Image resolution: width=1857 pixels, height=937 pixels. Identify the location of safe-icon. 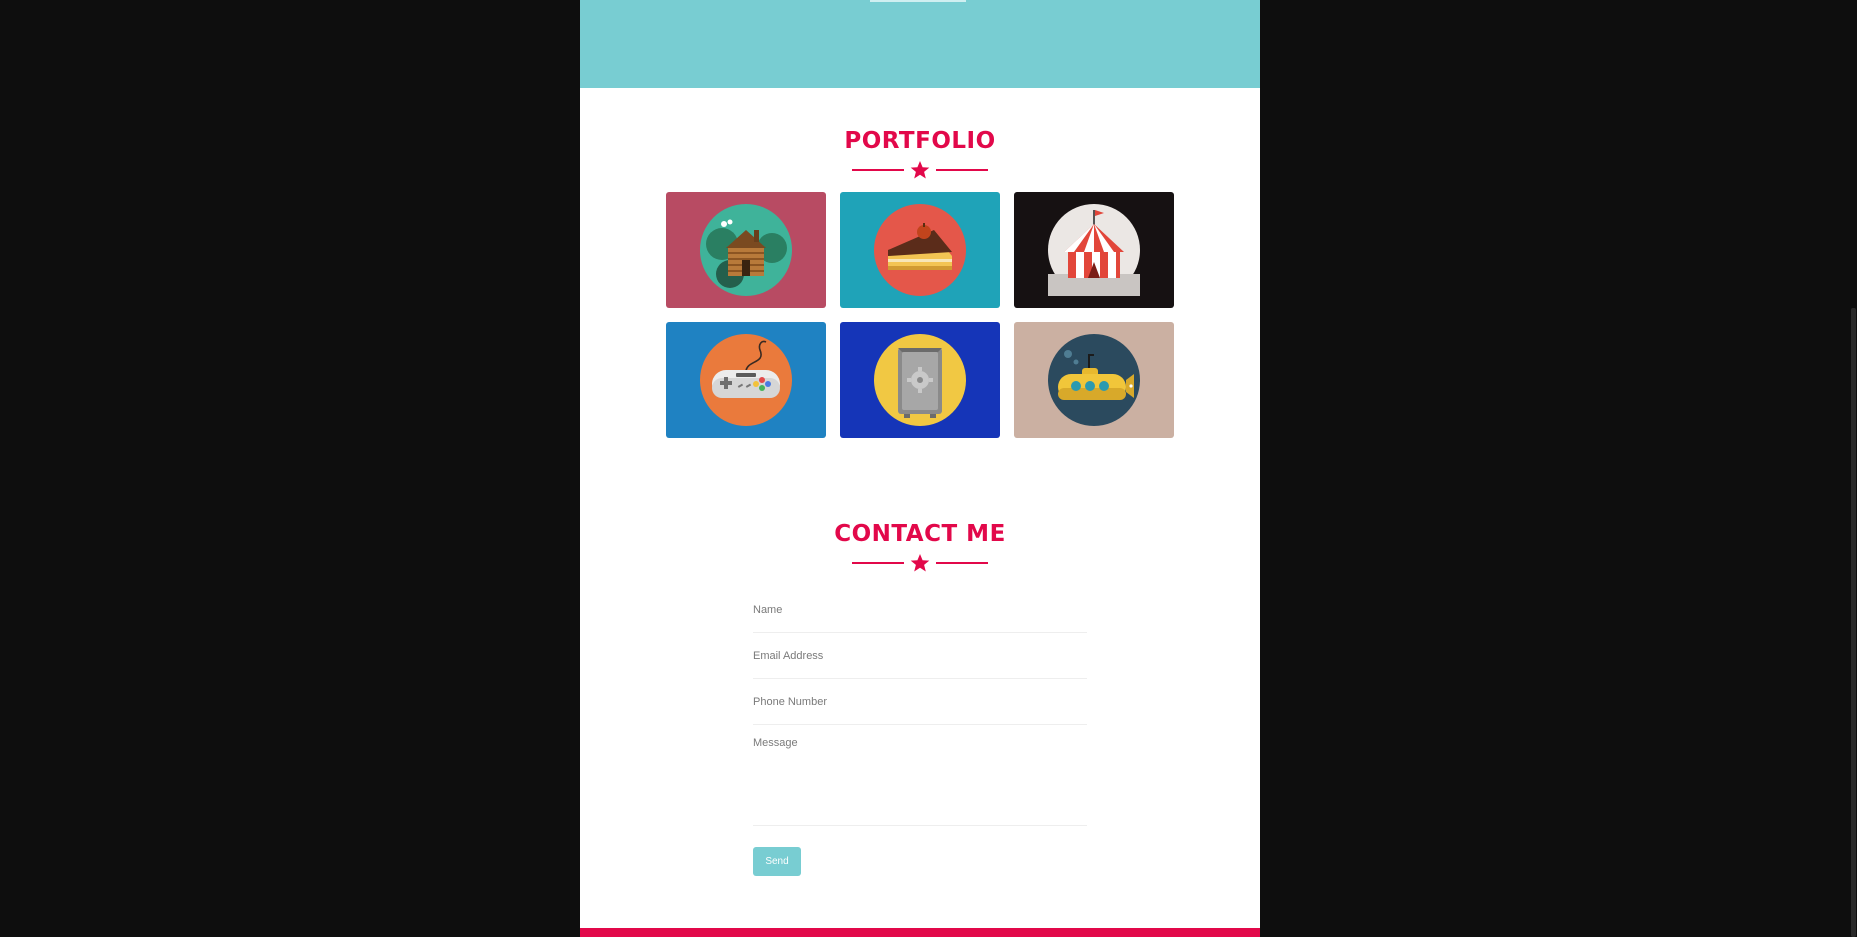
(920, 380).